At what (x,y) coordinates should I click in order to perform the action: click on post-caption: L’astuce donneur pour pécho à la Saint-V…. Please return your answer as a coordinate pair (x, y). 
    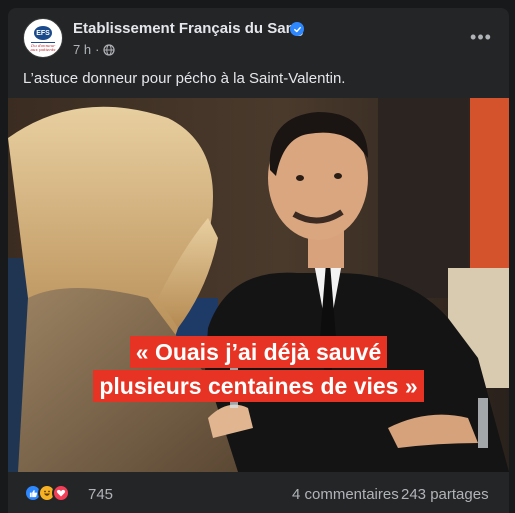
    Looking at the image, I should click on (184, 78).